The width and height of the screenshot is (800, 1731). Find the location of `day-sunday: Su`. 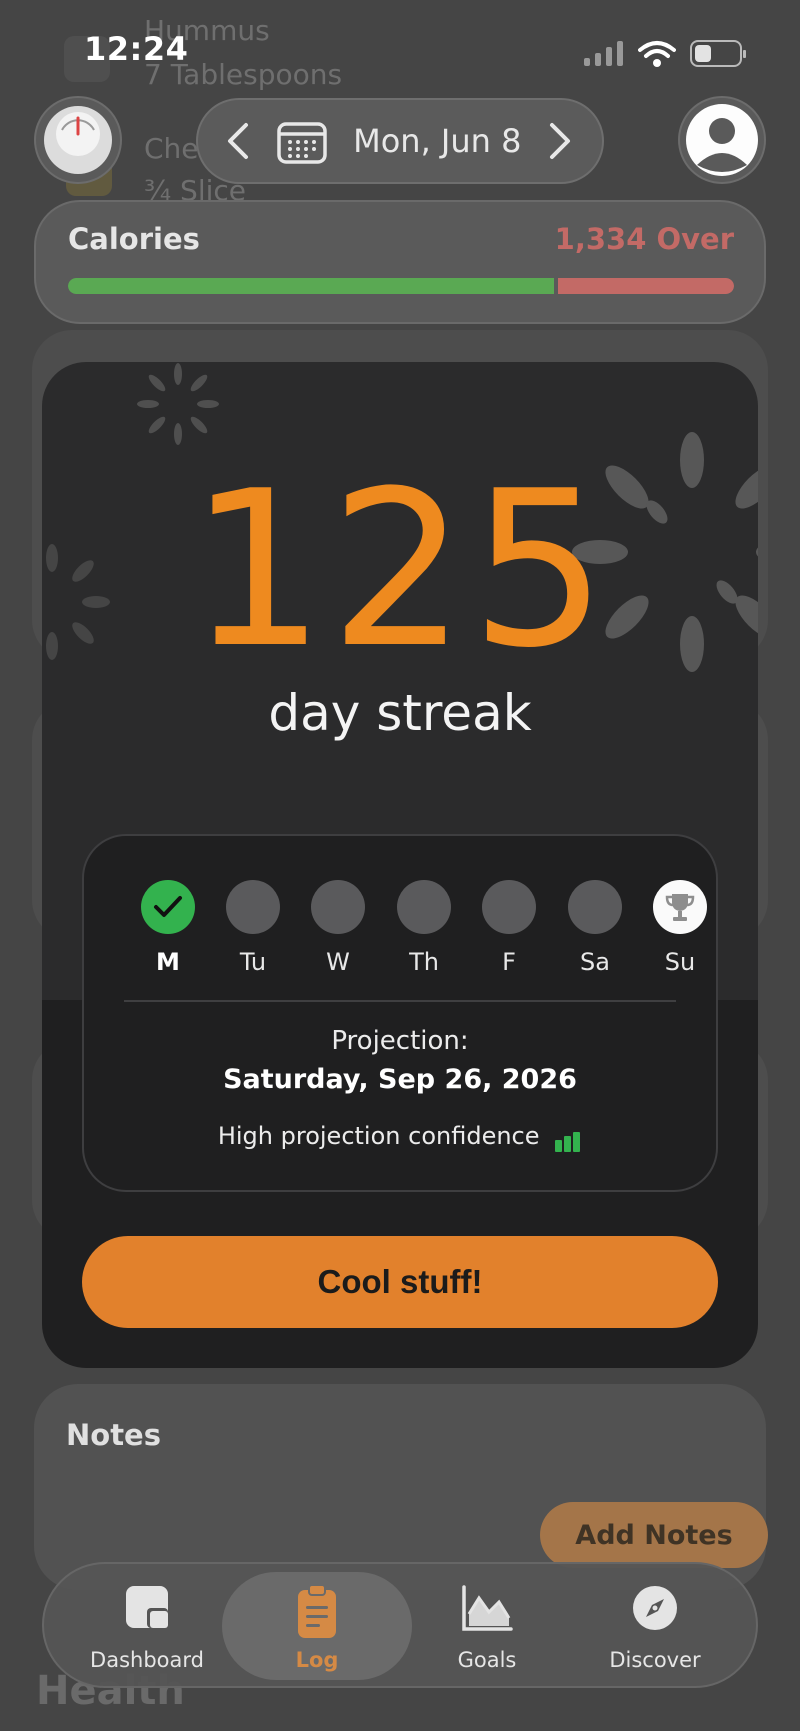

day-sunday: Su is located at coordinates (680, 928).